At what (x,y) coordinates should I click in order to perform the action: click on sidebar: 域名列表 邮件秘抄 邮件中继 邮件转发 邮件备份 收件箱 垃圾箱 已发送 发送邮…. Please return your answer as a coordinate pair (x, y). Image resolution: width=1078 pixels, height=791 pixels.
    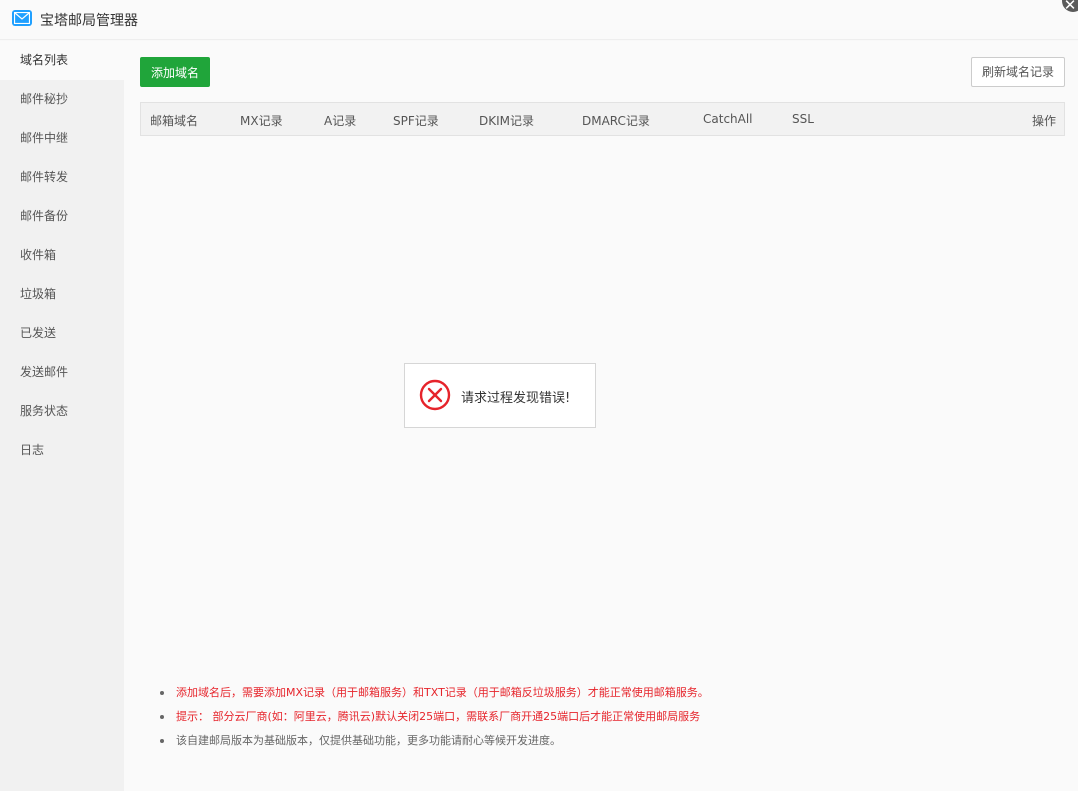
    Looking at the image, I should click on (62, 416).